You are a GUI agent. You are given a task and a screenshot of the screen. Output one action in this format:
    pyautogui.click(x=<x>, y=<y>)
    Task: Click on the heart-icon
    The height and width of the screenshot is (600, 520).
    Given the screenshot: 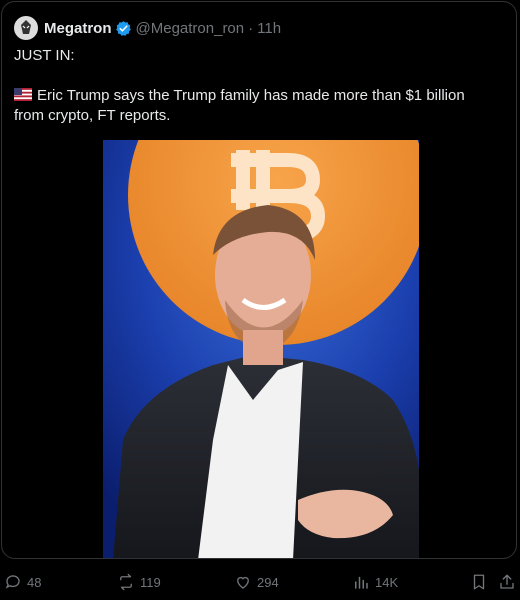 What is the action you would take?
    pyautogui.click(x=243, y=582)
    